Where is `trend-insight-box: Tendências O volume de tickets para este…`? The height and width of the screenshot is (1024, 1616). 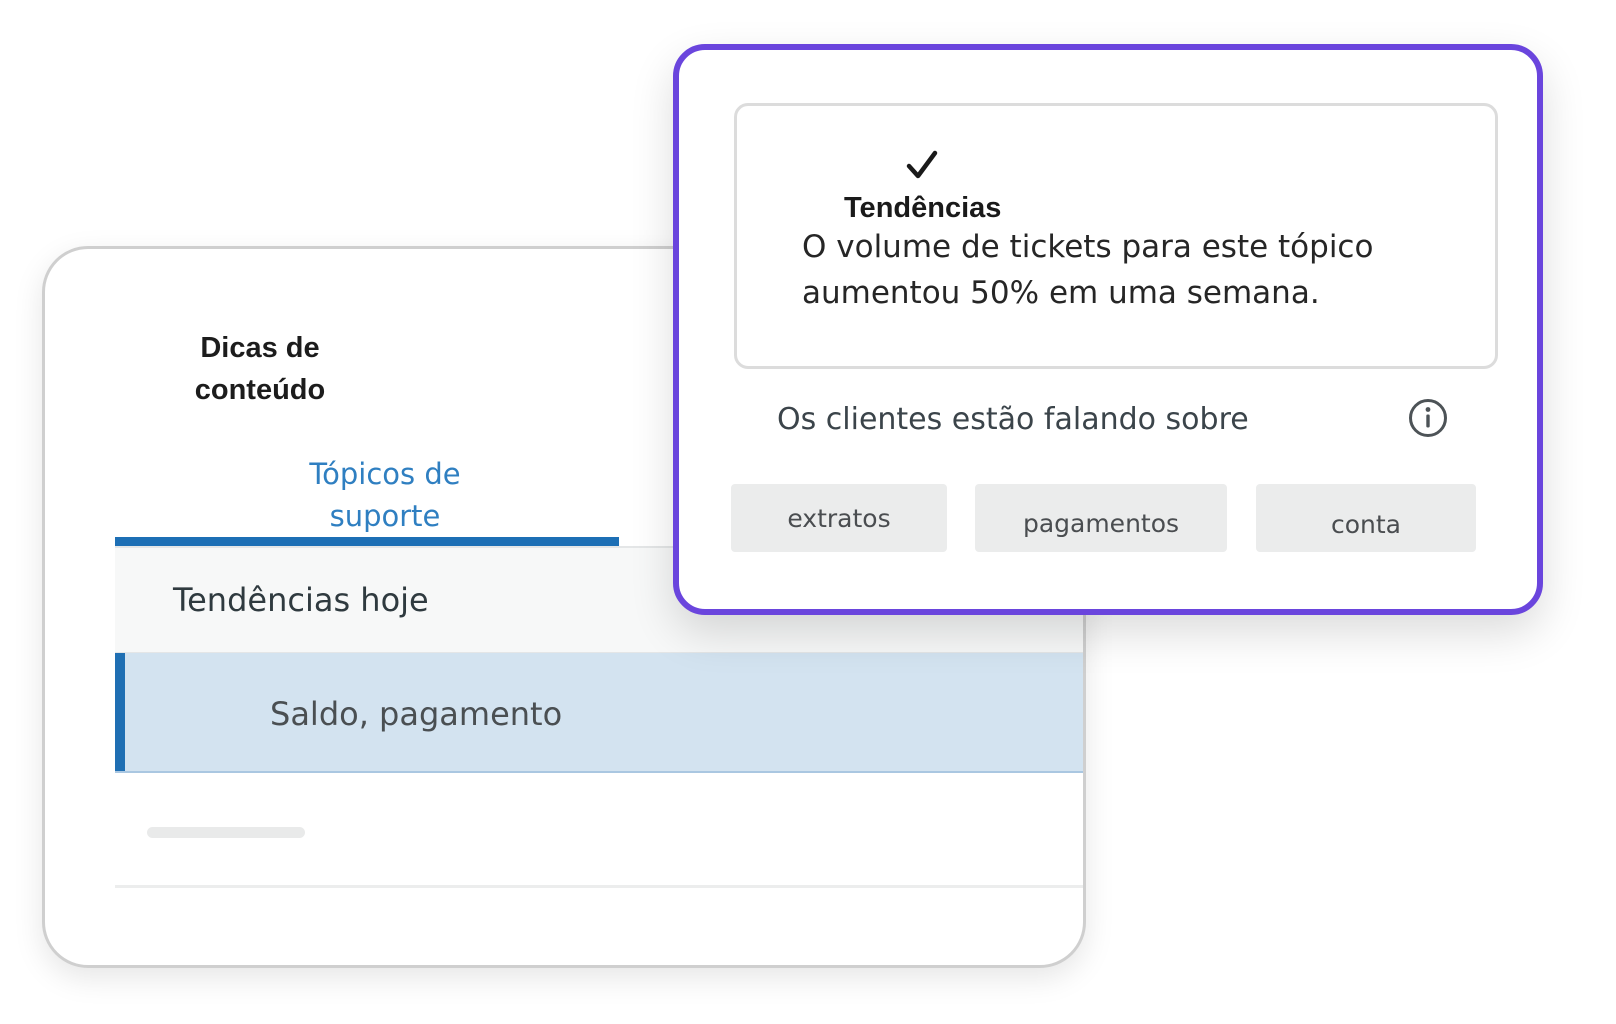 trend-insight-box: Tendências O volume de tickets para este… is located at coordinates (1116, 236).